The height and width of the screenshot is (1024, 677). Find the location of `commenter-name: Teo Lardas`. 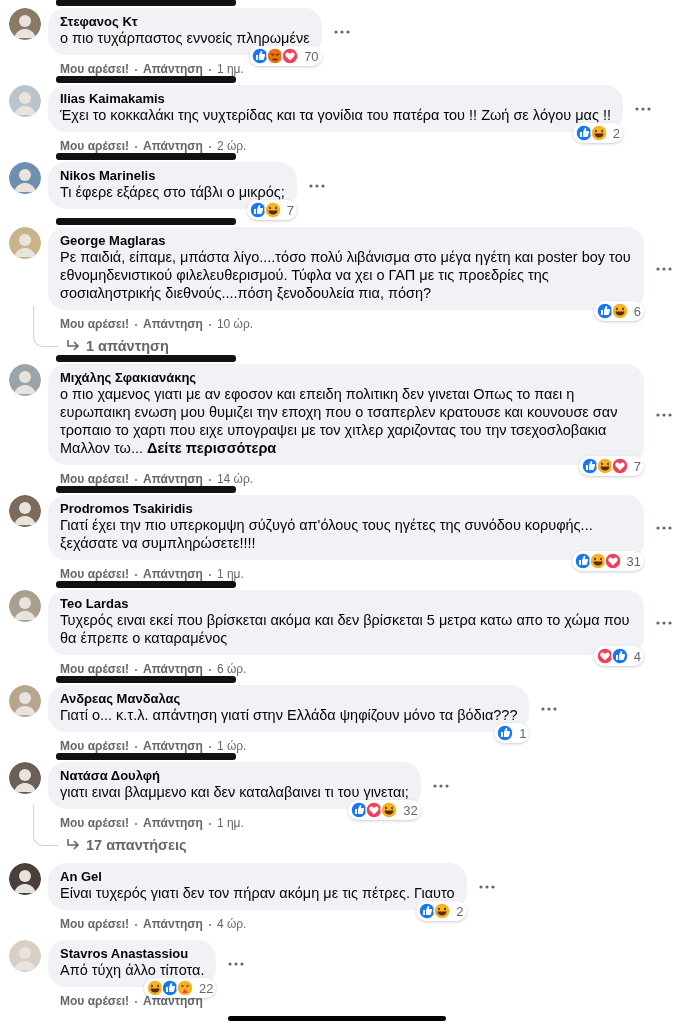

commenter-name: Teo Lardas is located at coordinates (346, 603).